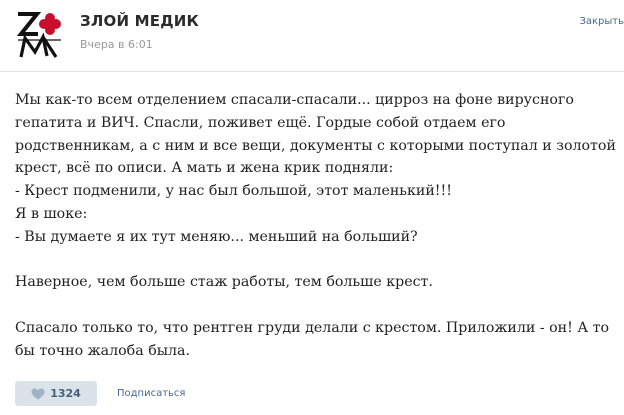  What do you see at coordinates (103, 350) in the screenshot?
I see `post-text-line: бы точно жалоба была.` at bounding box center [103, 350].